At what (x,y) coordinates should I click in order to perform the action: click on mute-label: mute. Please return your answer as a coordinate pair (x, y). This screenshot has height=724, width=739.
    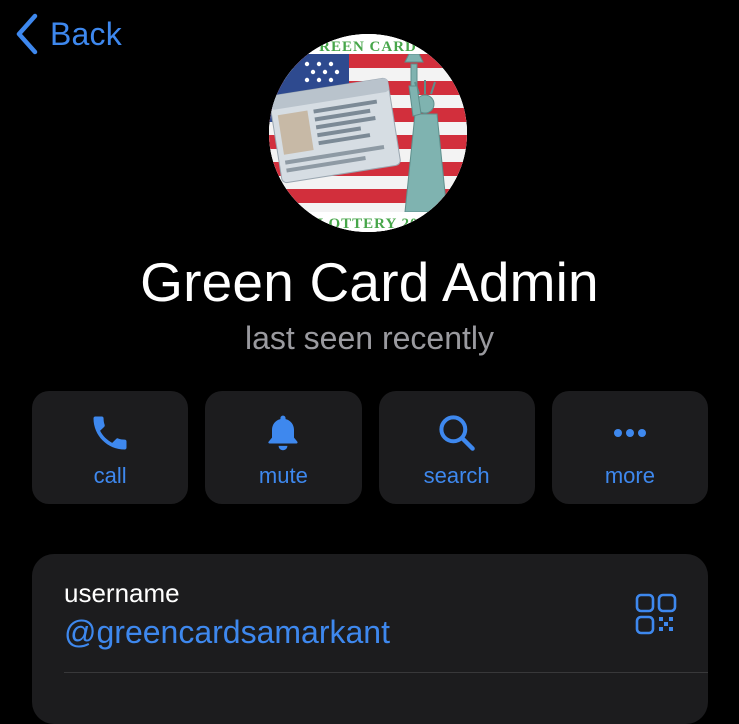
    Looking at the image, I should click on (283, 475).